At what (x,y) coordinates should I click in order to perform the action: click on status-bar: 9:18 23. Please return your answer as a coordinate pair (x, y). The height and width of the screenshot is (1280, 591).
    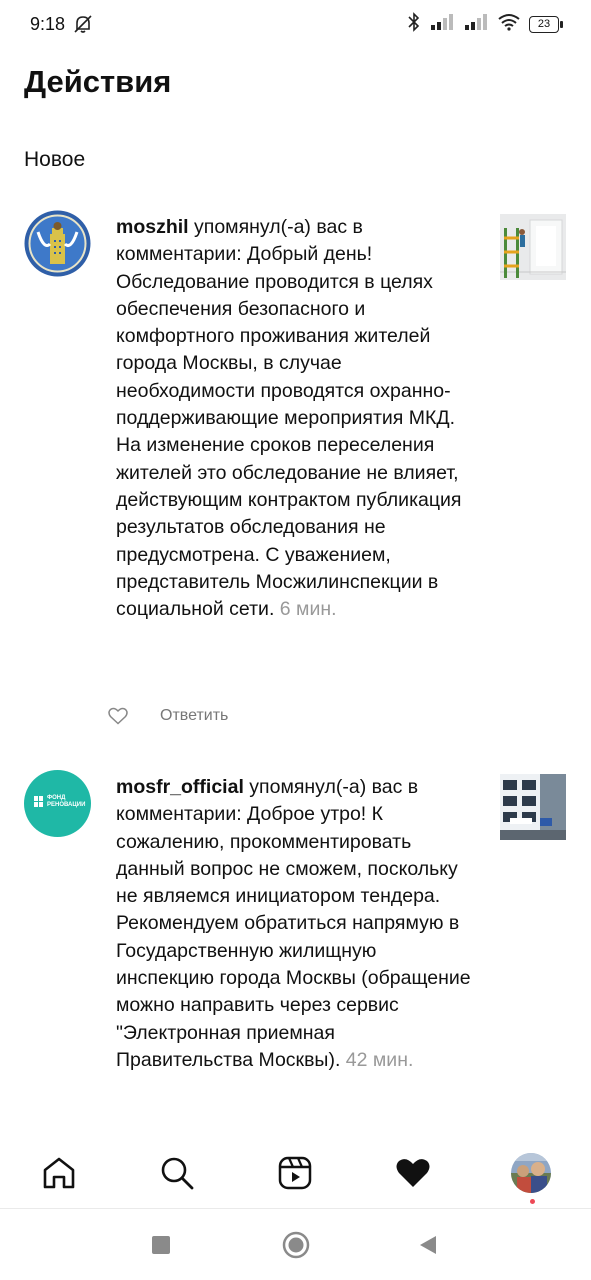
    Looking at the image, I should click on (295, 26).